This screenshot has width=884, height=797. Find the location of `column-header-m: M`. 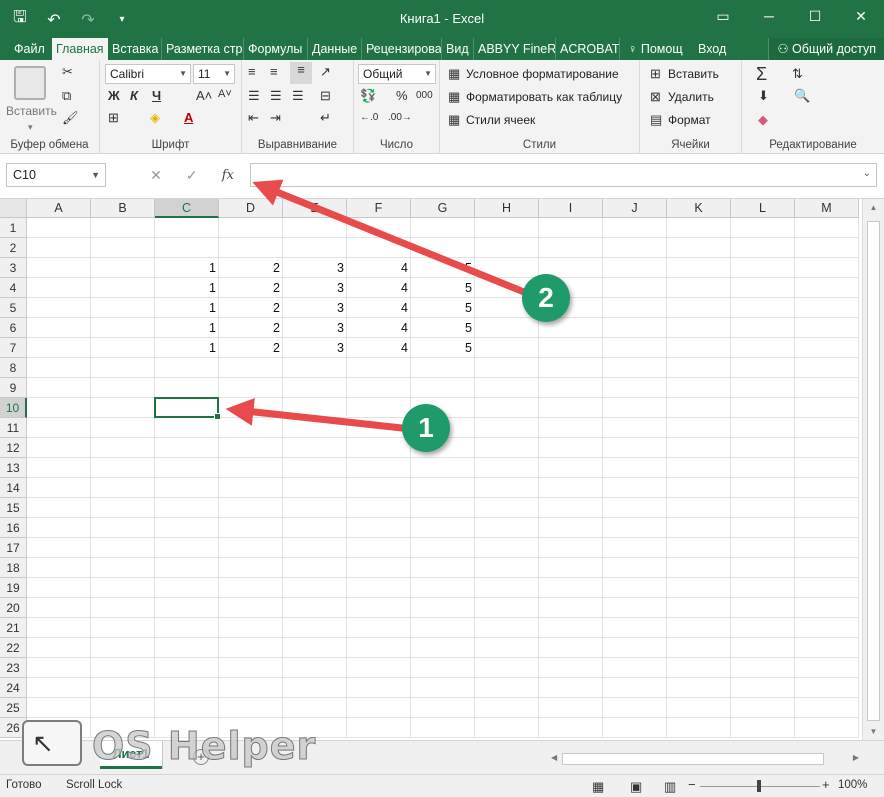

column-header-m: M is located at coordinates (827, 208).